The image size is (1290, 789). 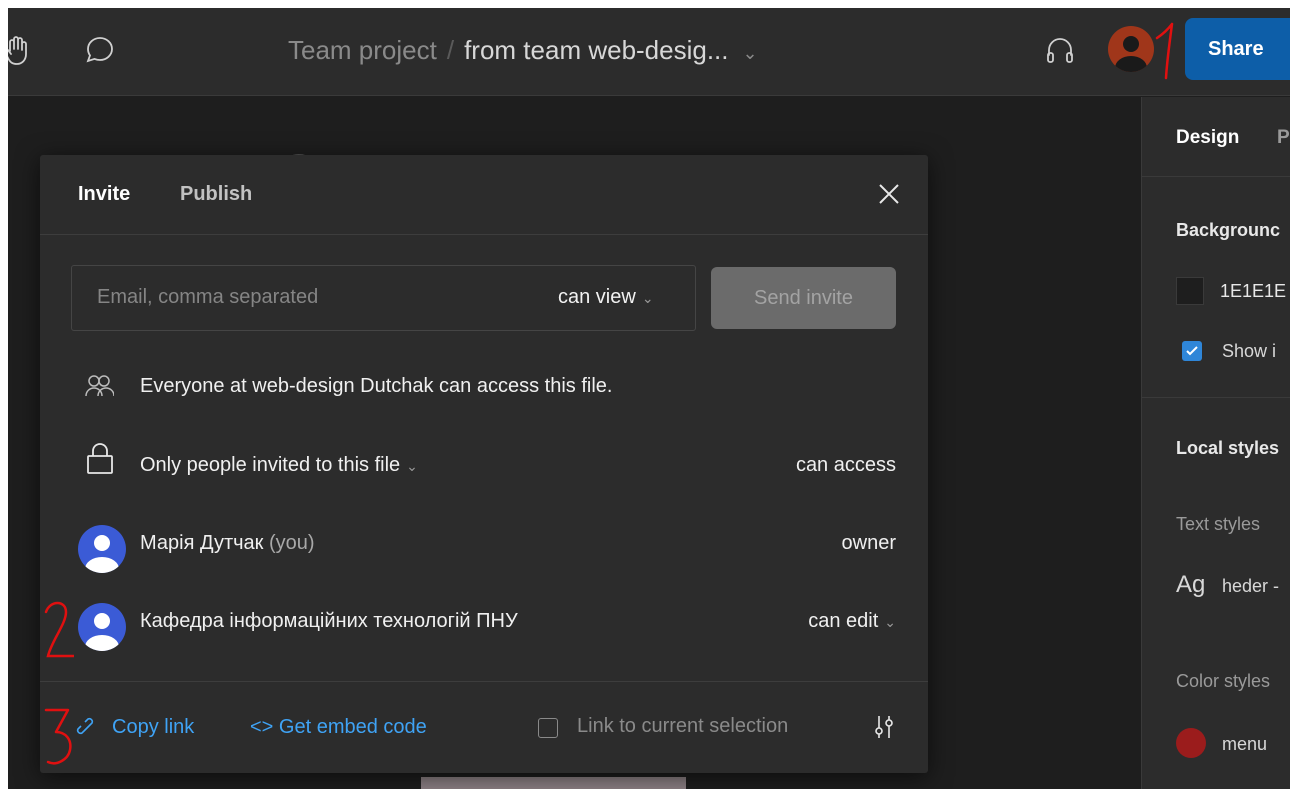 What do you see at coordinates (1228, 230) in the screenshot?
I see `background-heading: Backgrounc` at bounding box center [1228, 230].